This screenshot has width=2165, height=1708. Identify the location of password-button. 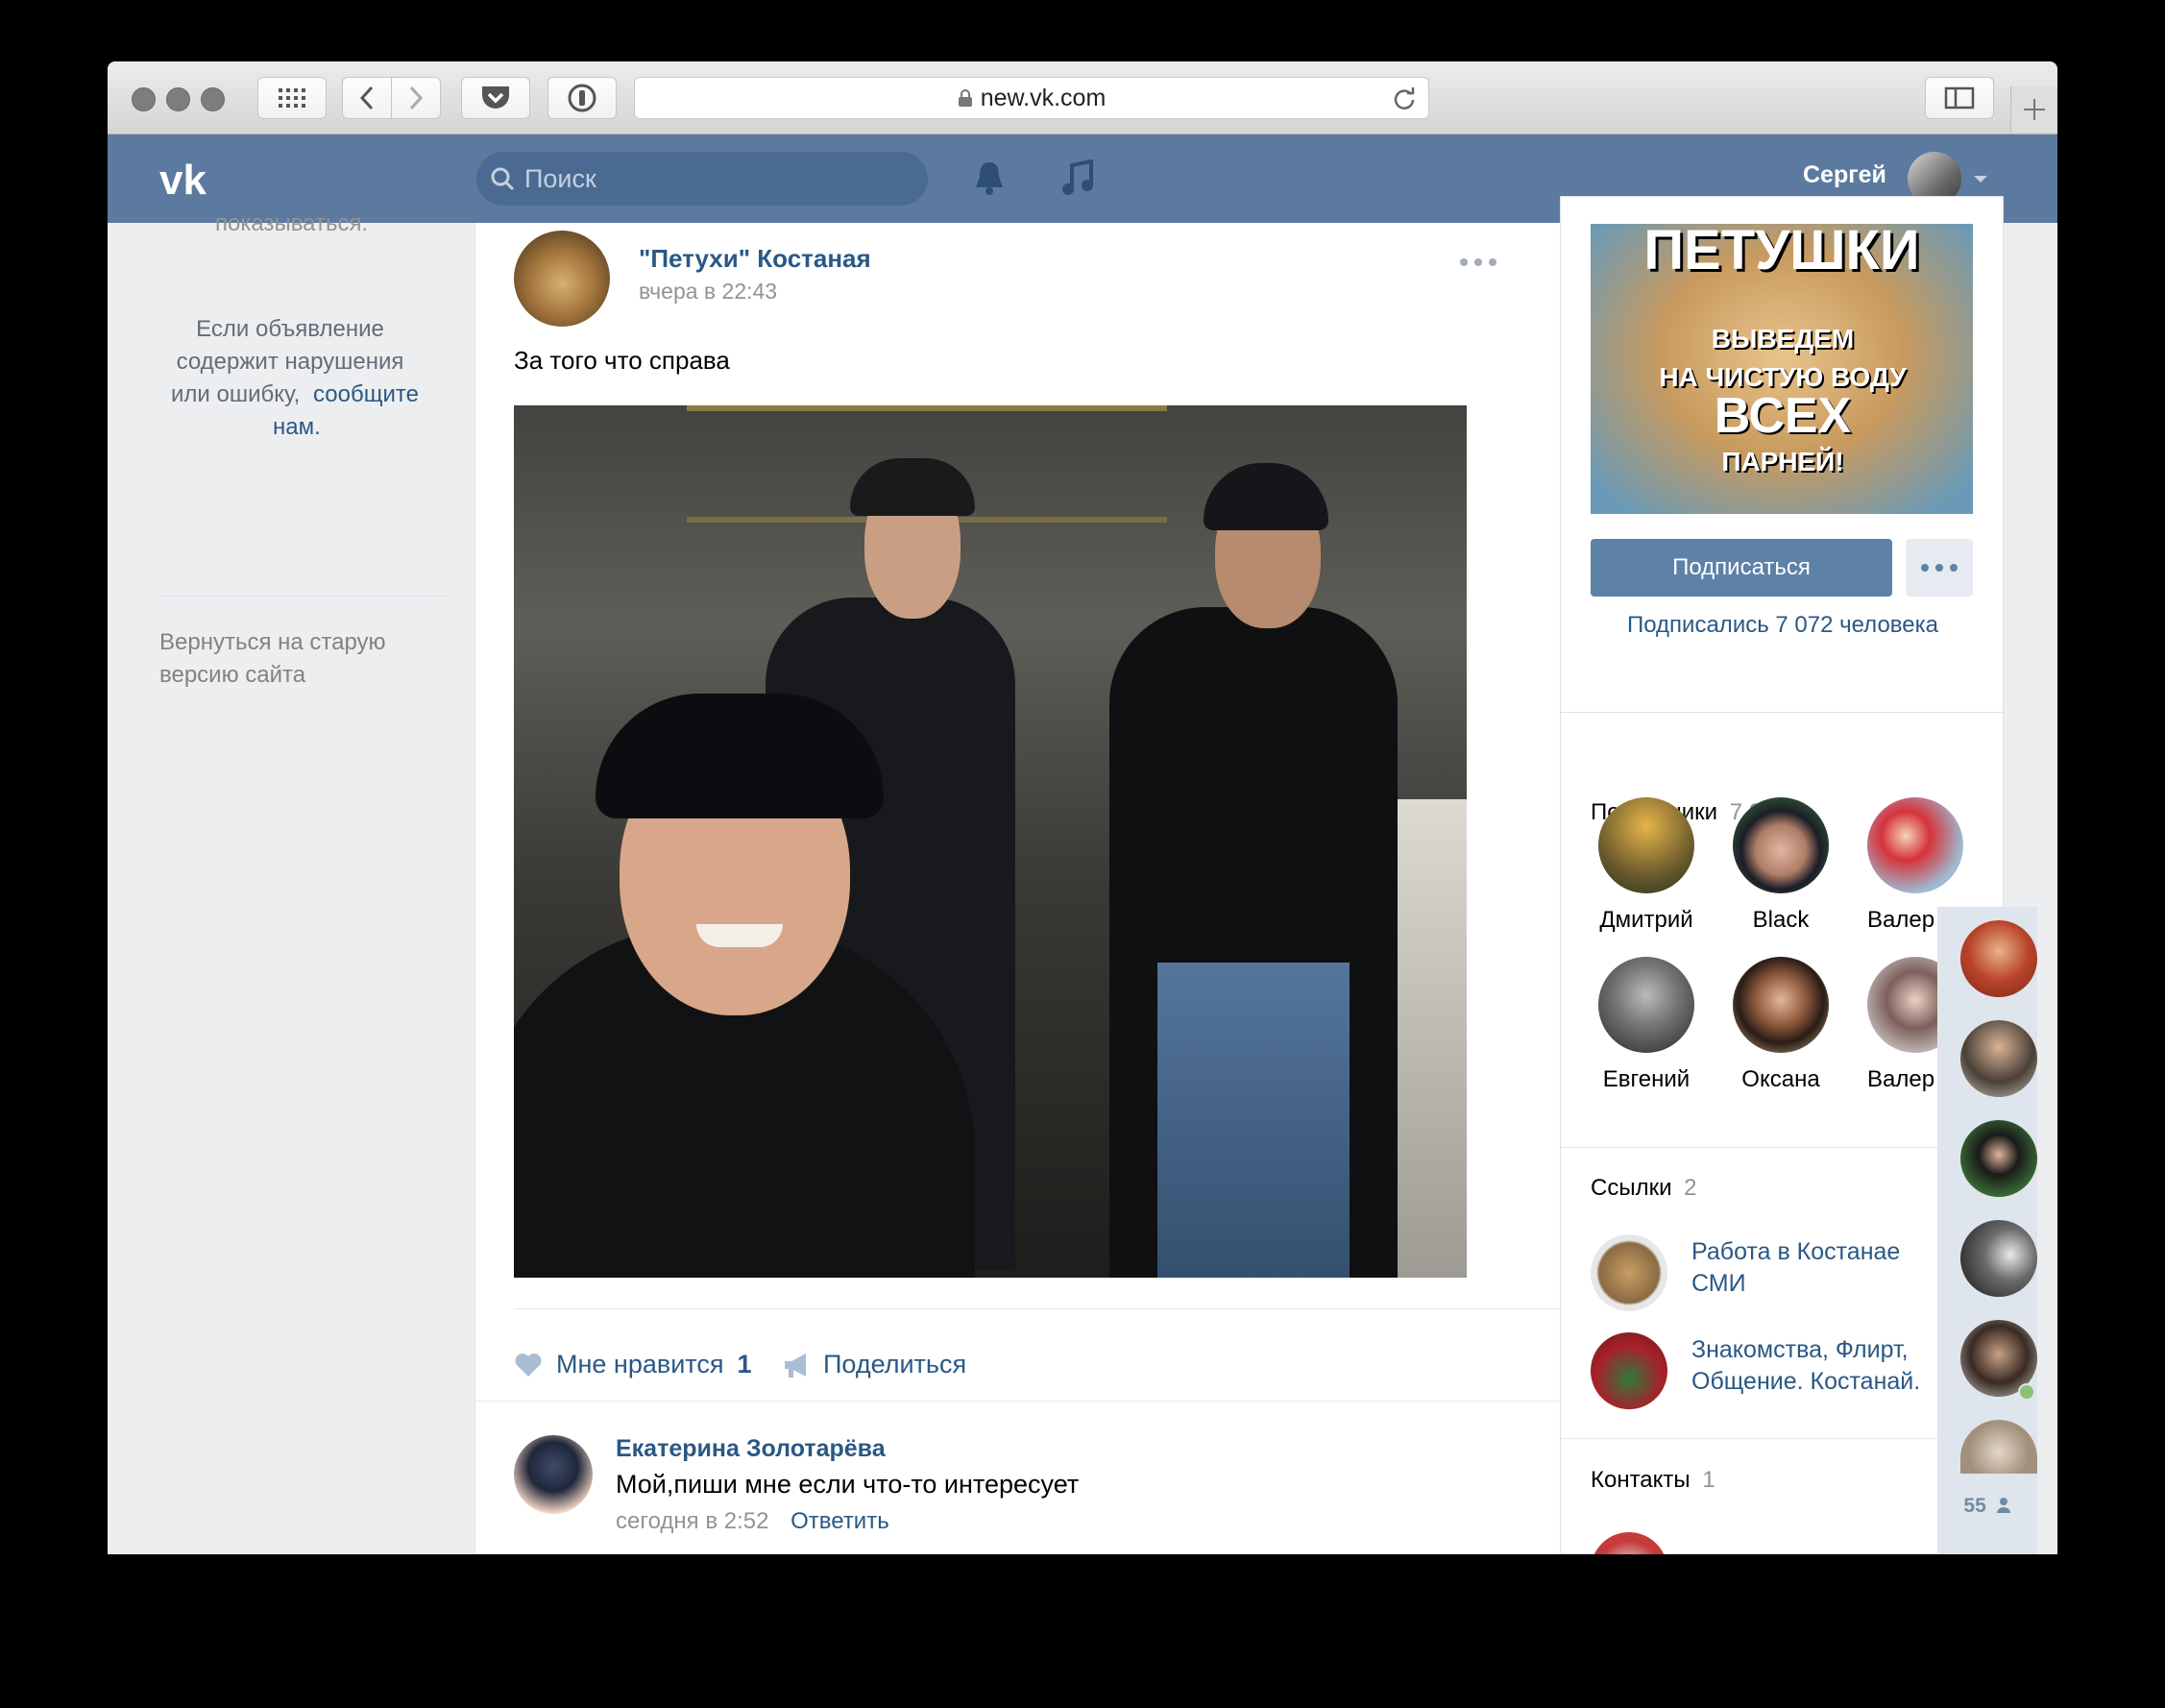
(582, 98).